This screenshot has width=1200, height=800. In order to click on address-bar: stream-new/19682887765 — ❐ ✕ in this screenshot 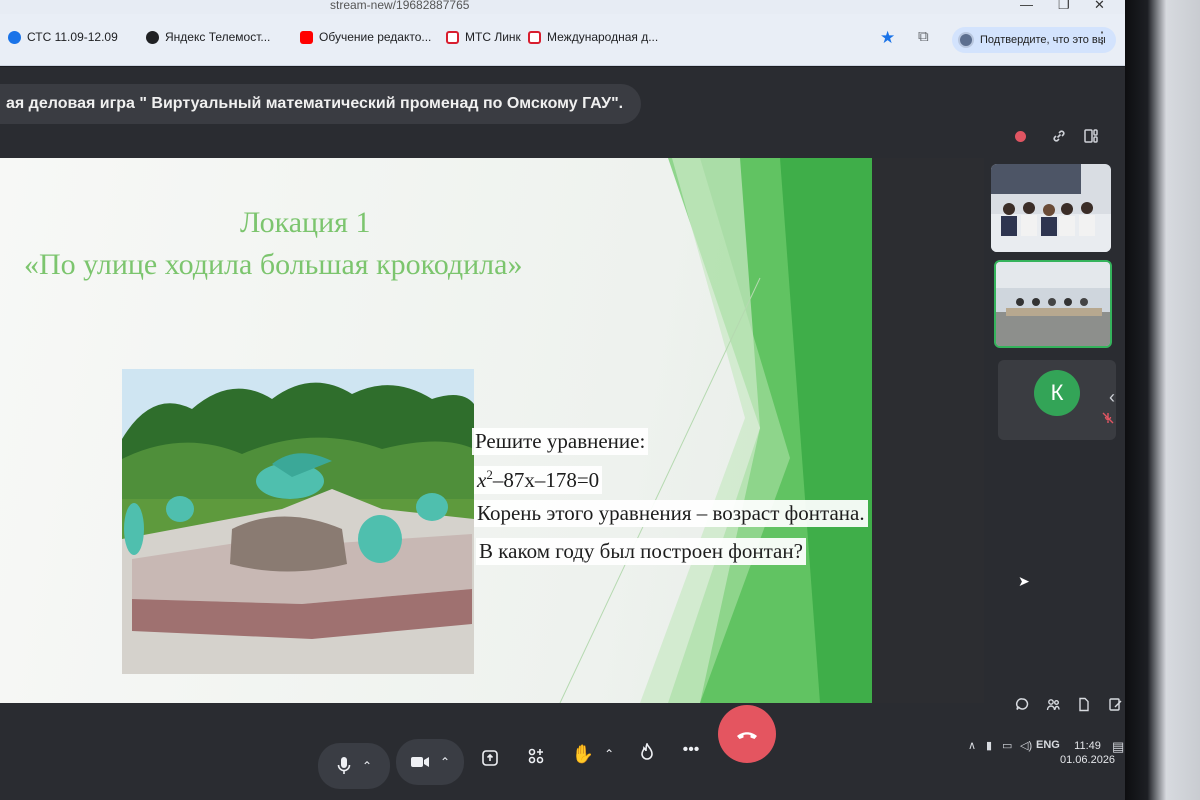, I will do `click(600, 7)`.